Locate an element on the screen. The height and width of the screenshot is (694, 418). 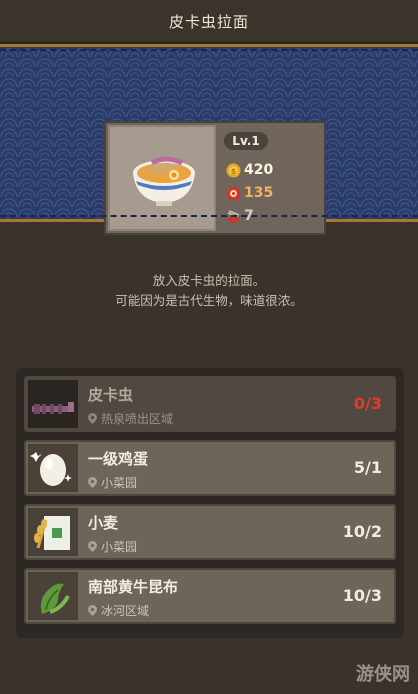
kelp-icon is located at coordinates (55, 598).